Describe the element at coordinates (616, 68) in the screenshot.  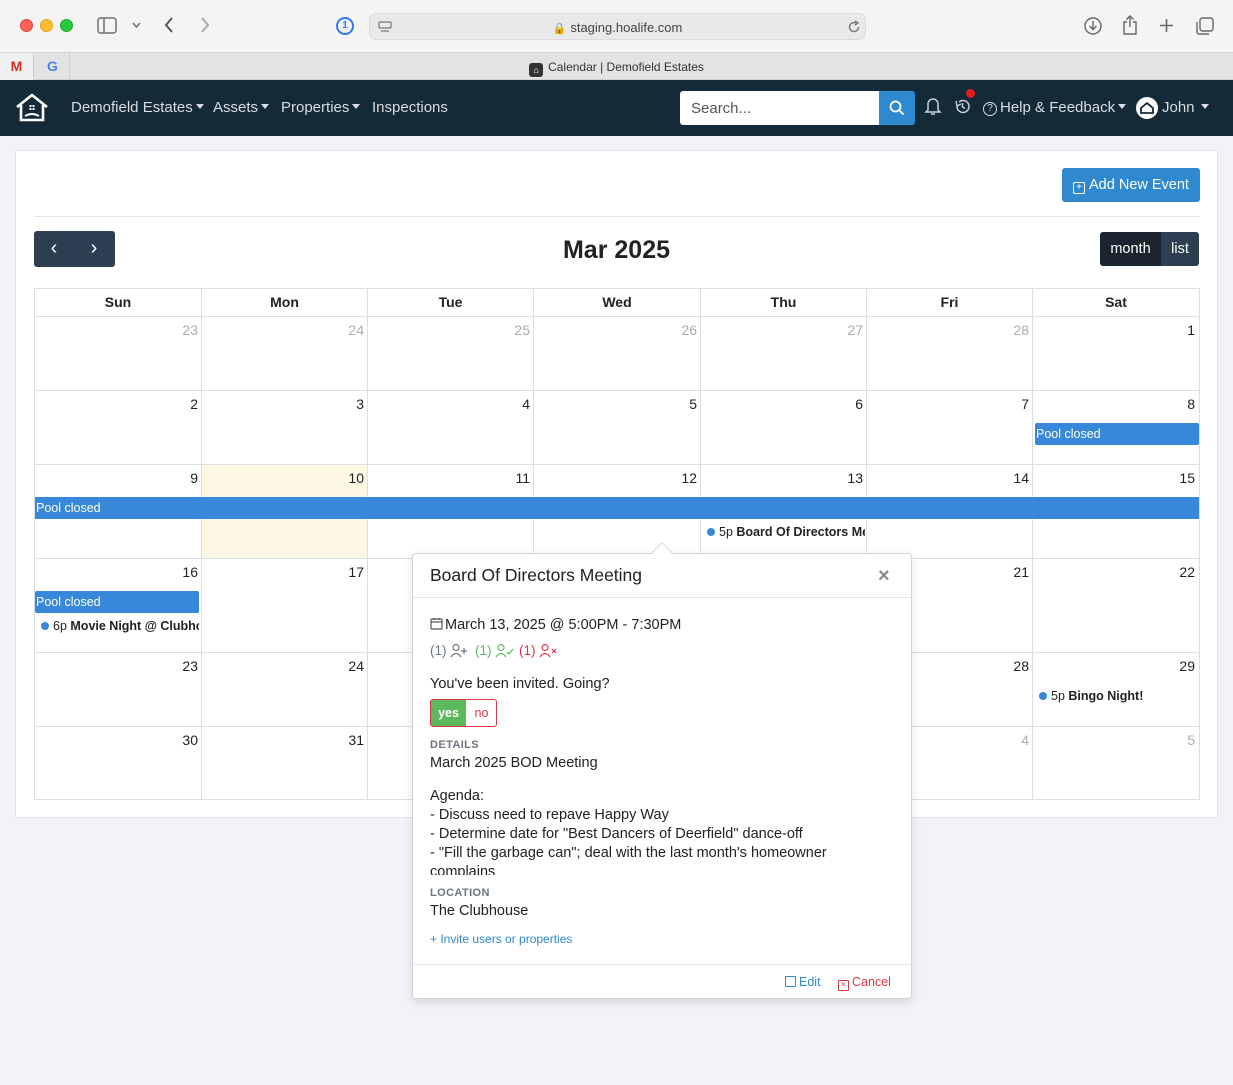
I see `active-tab: ⌂ Calendar | Demofield Estates` at that location.